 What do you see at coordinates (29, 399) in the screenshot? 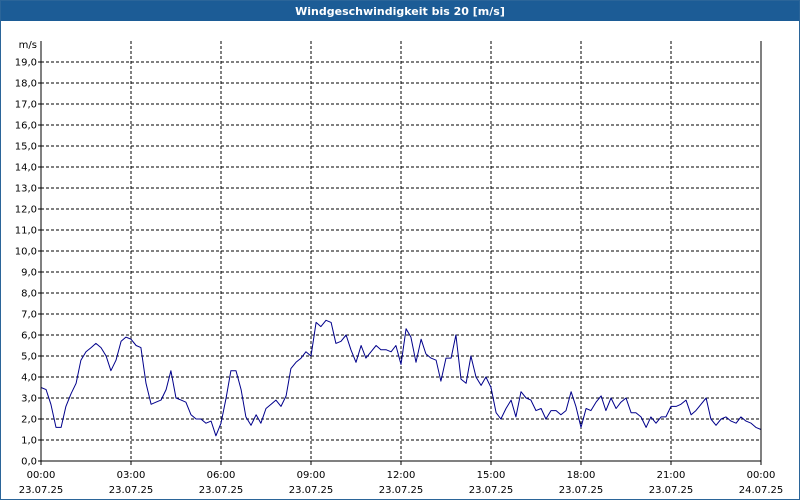
I see `y-tick-label: 3,0` at bounding box center [29, 399].